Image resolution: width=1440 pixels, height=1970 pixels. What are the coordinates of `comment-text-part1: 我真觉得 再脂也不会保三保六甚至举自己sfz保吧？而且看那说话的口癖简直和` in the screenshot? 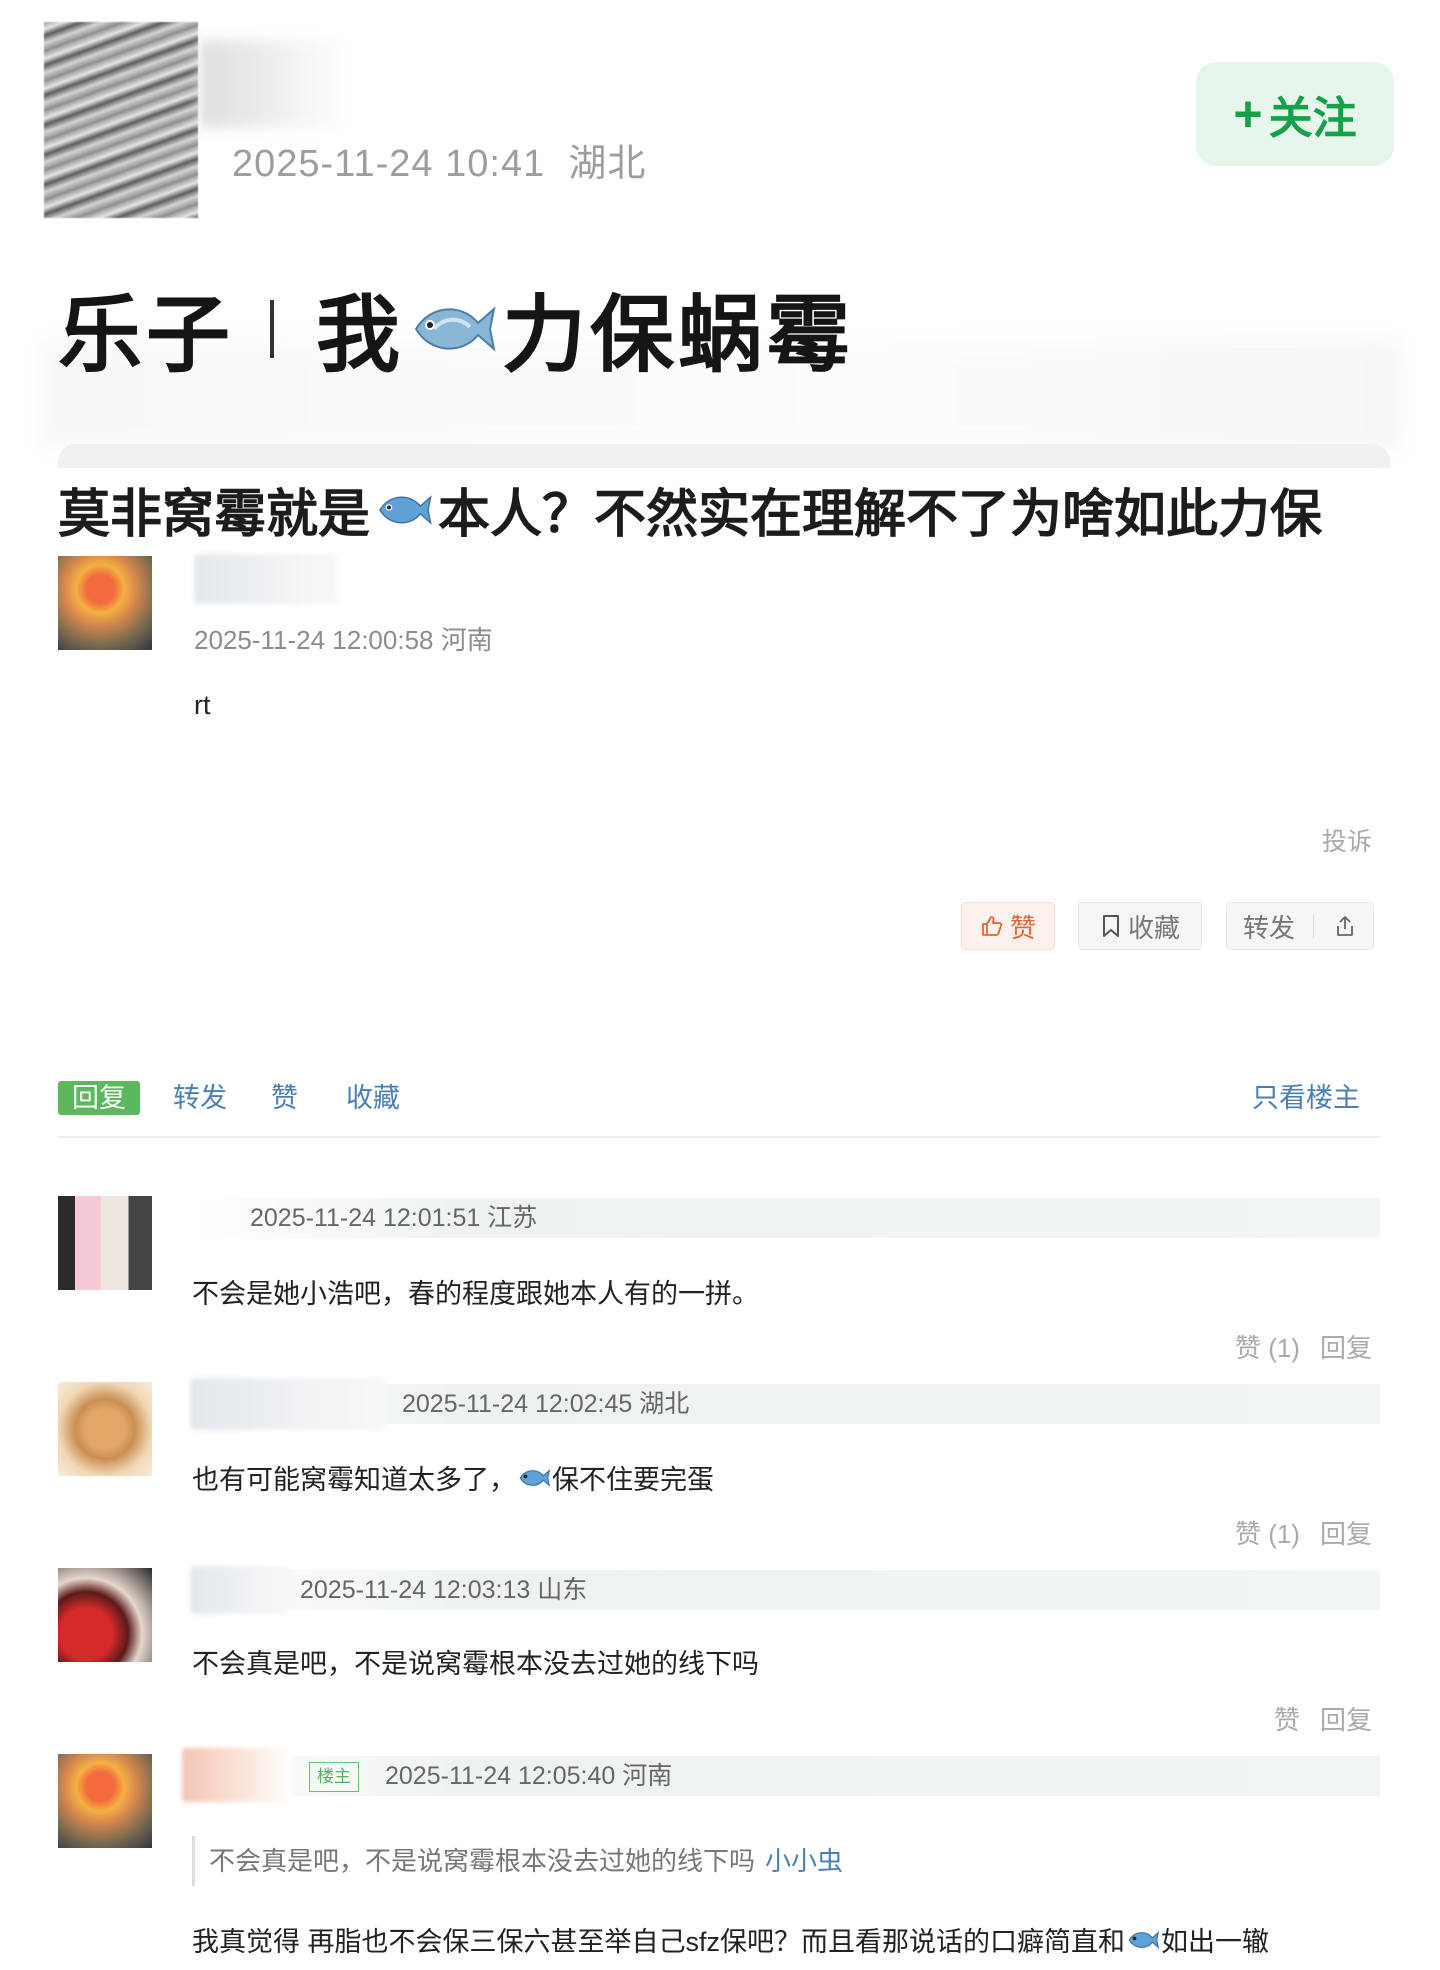 It's located at (659, 1942).